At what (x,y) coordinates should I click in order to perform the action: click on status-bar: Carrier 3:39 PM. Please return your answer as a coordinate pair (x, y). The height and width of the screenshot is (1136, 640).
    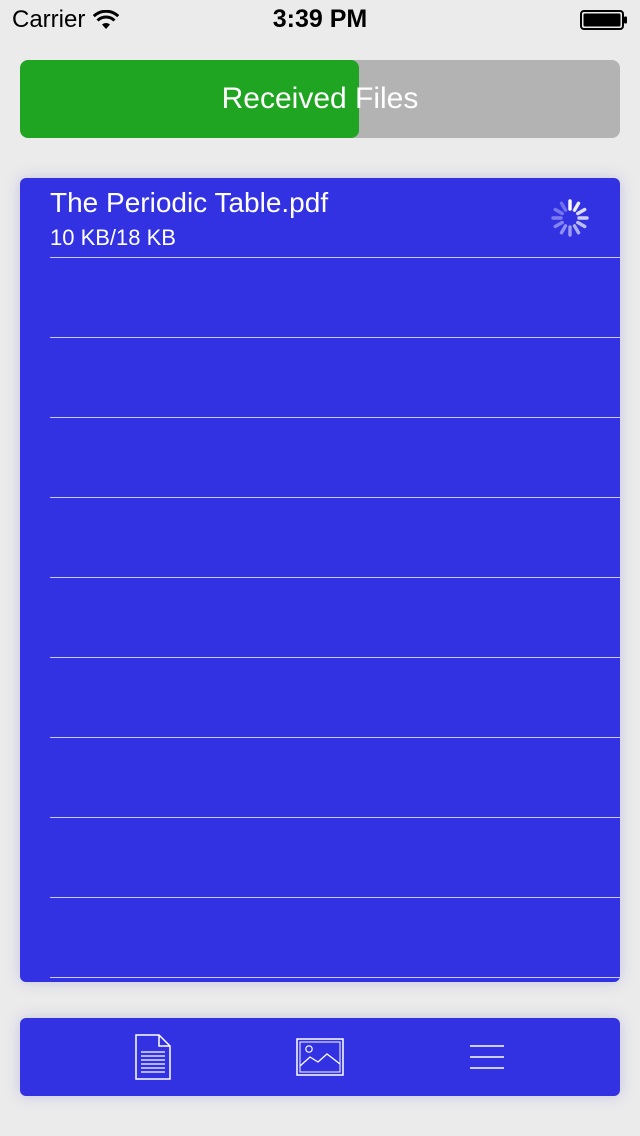
    Looking at the image, I should click on (320, 20).